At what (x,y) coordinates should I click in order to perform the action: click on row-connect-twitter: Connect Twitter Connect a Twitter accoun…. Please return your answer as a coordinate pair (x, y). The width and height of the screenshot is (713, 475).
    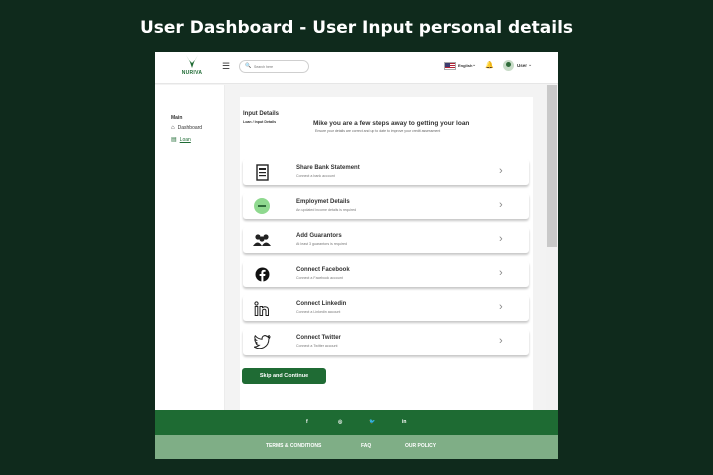
    Looking at the image, I should click on (386, 342).